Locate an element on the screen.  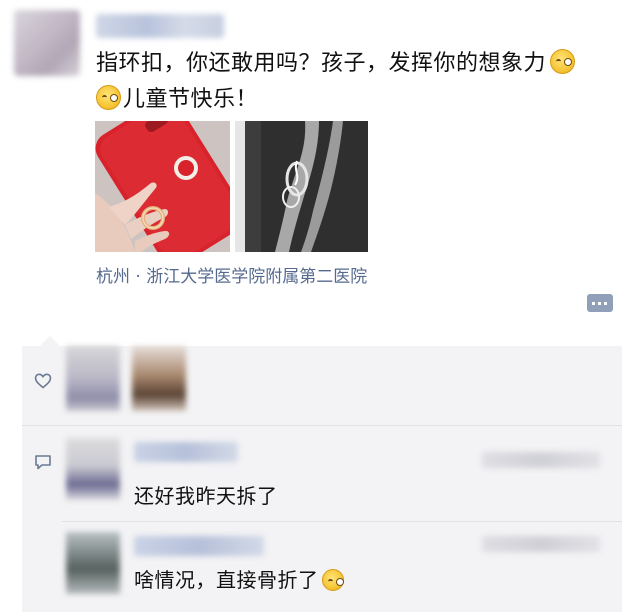
heart-icon is located at coordinates (43, 381).